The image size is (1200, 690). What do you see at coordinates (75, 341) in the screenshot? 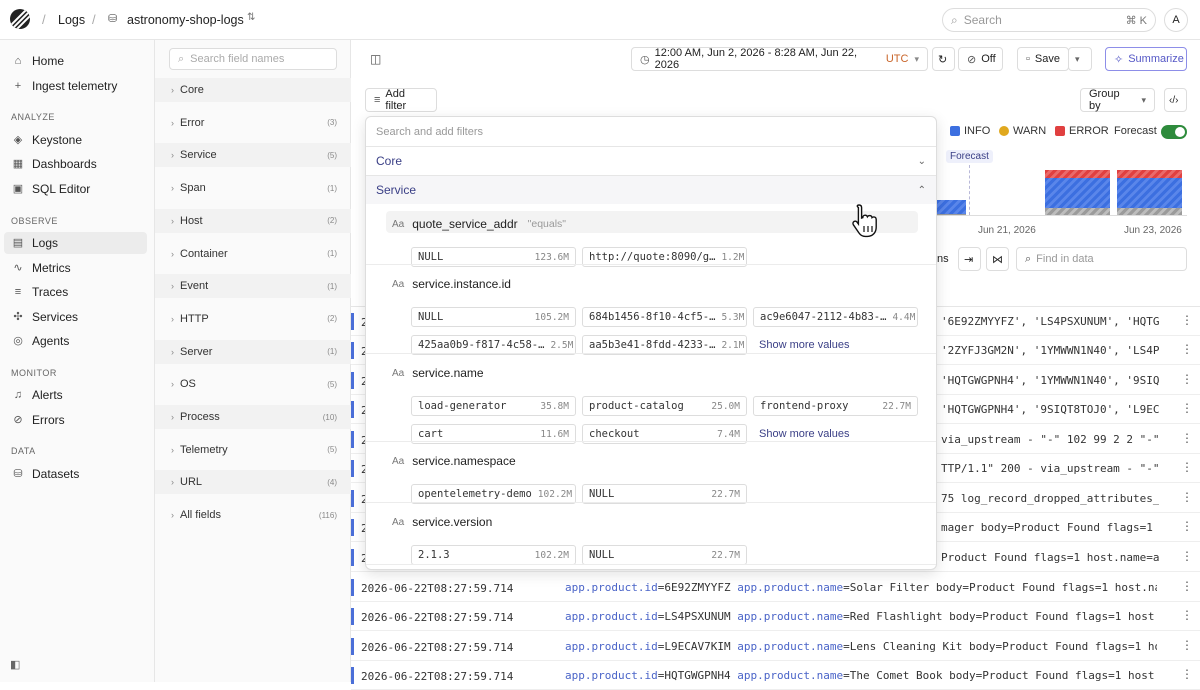
I see `sidebar-item-agents: ◎ Agents` at bounding box center [75, 341].